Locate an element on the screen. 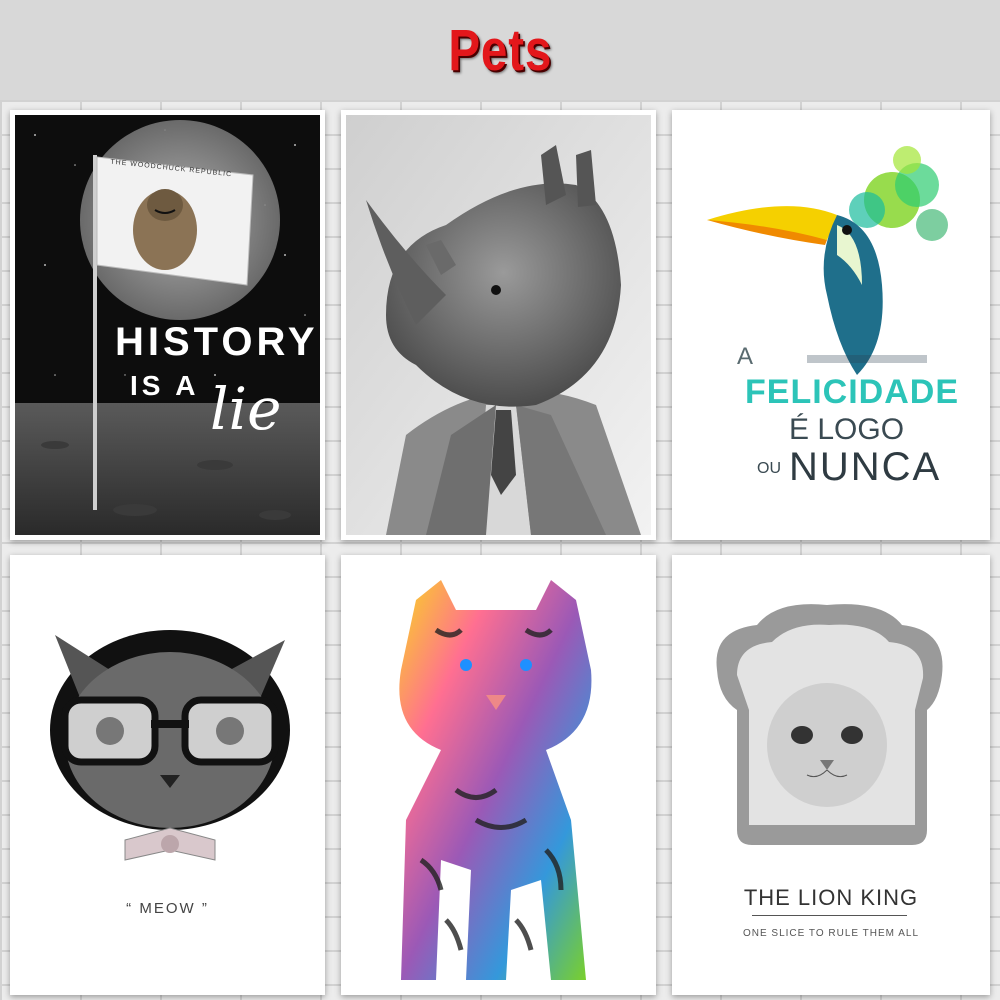  rhino-illustration is located at coordinates (498, 325).